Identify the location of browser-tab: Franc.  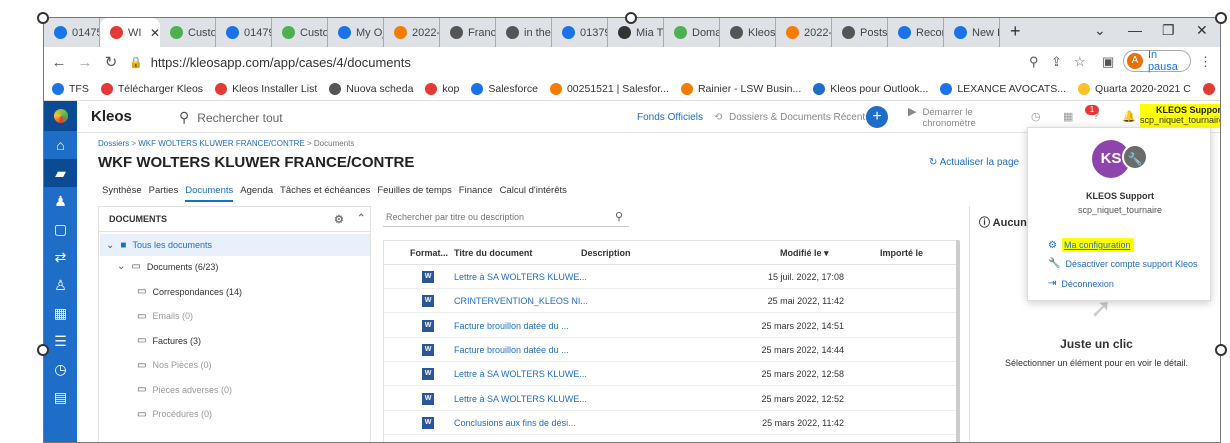
(468, 32).